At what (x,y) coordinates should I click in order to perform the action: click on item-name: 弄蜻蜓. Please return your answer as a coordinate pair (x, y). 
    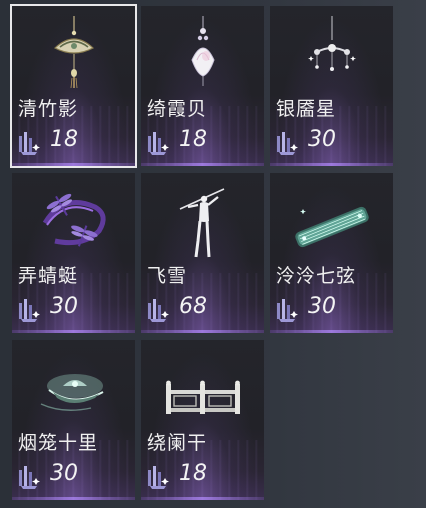
    Looking at the image, I should click on (48, 276).